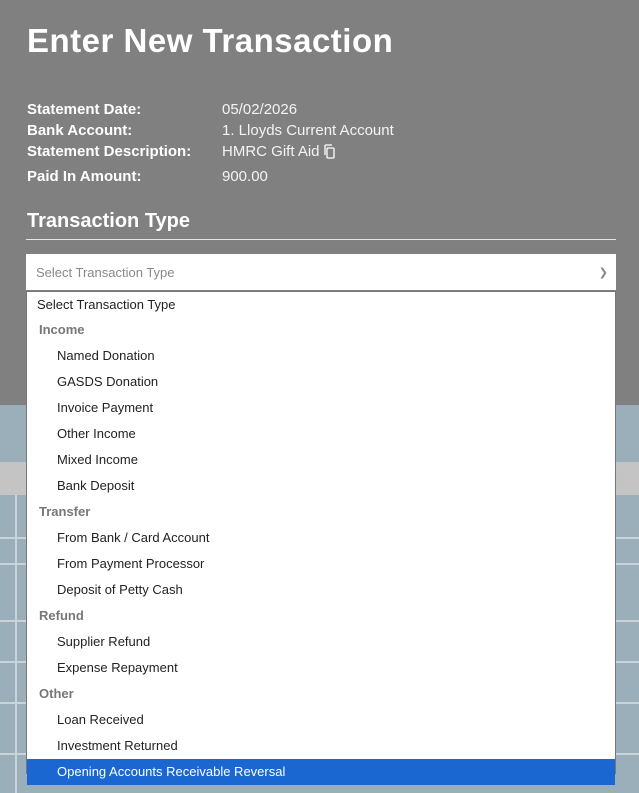 This screenshot has height=793, width=639. I want to click on page-title: Enter New Transaction, so click(210, 40).